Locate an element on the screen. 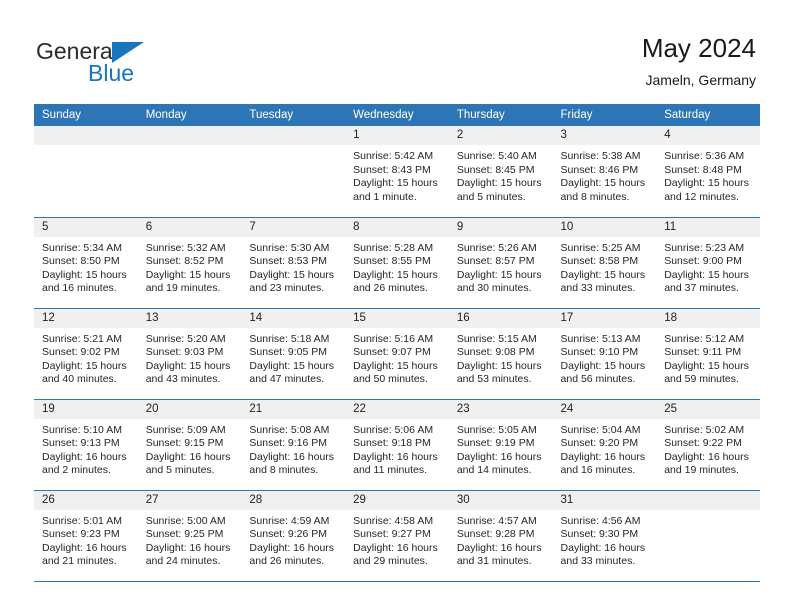 Image resolution: width=792 pixels, height=612 pixels. day-number: 1 is located at coordinates (397, 135).